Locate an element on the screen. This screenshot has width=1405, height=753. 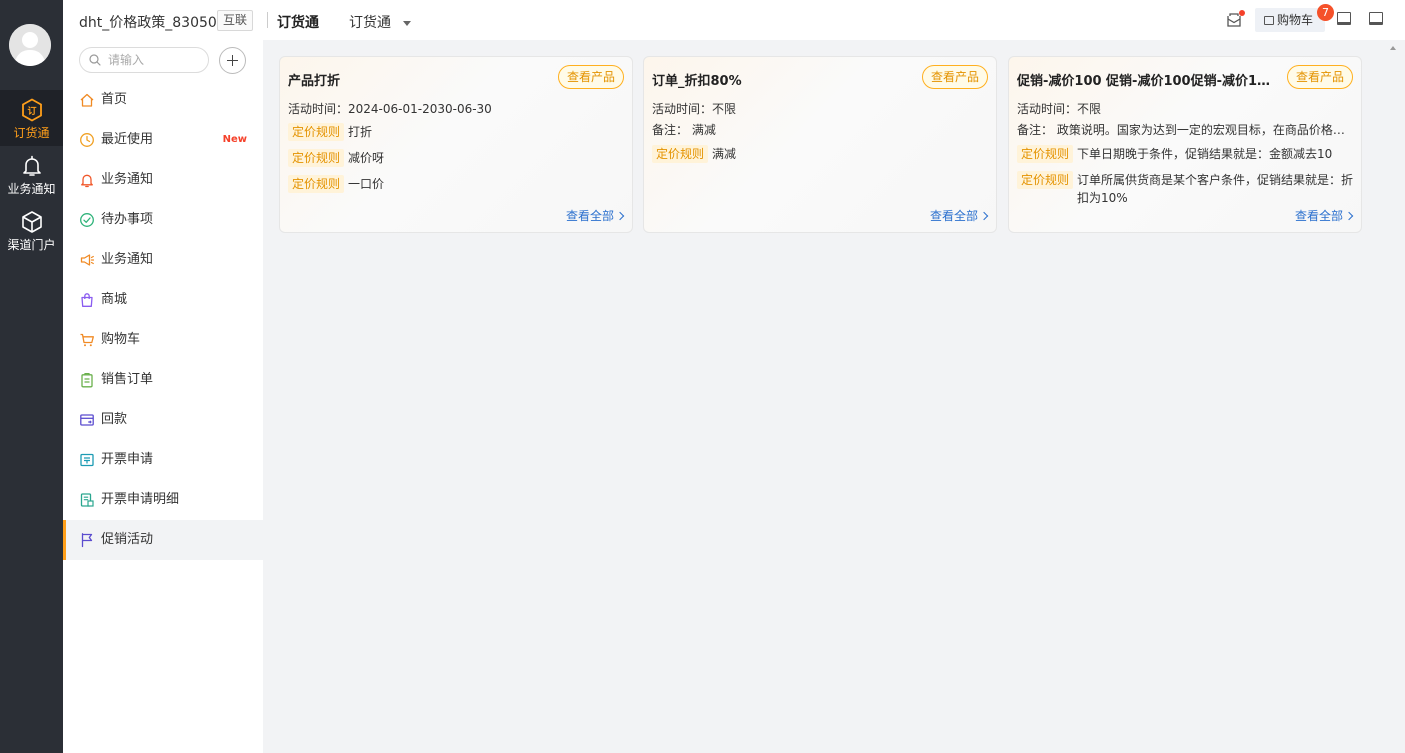
card-title: 订单_折扣80% is located at coordinates (697, 81).